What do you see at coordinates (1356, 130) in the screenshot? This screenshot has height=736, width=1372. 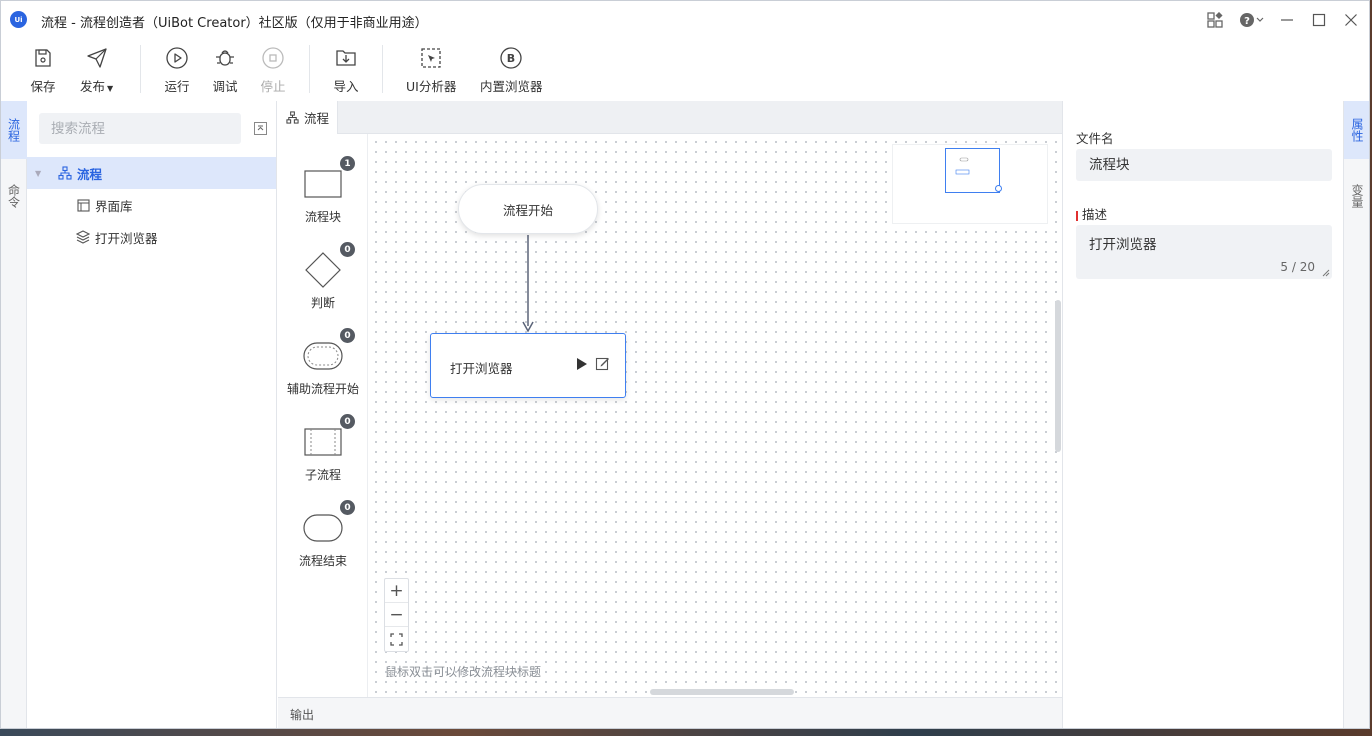 I see `tab-properties: 属性` at bounding box center [1356, 130].